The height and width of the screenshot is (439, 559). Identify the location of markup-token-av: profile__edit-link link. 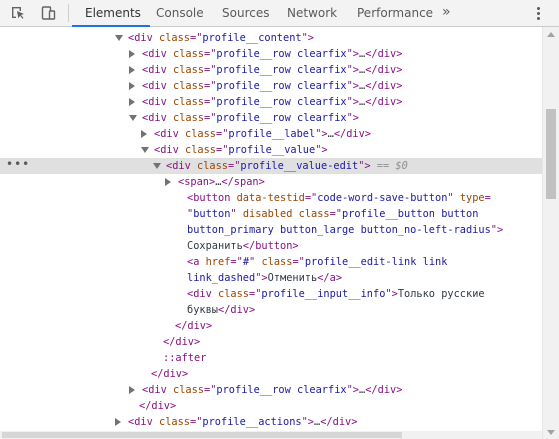
(376, 262).